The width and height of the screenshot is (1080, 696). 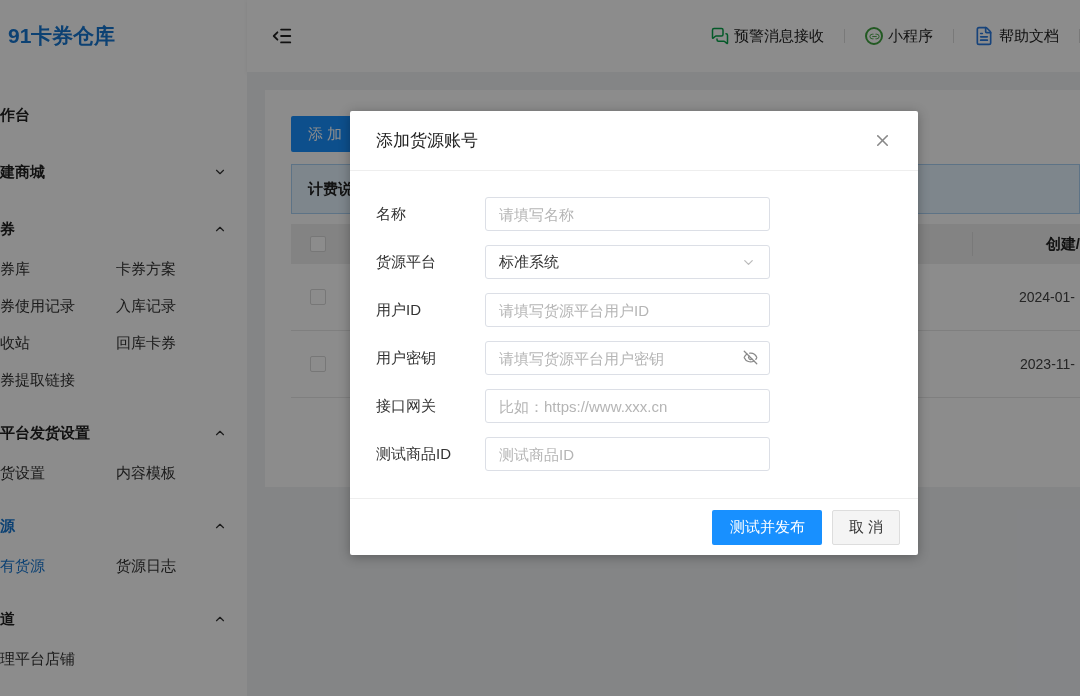 I want to click on menu-group: 建商城, so click(x=123, y=172).